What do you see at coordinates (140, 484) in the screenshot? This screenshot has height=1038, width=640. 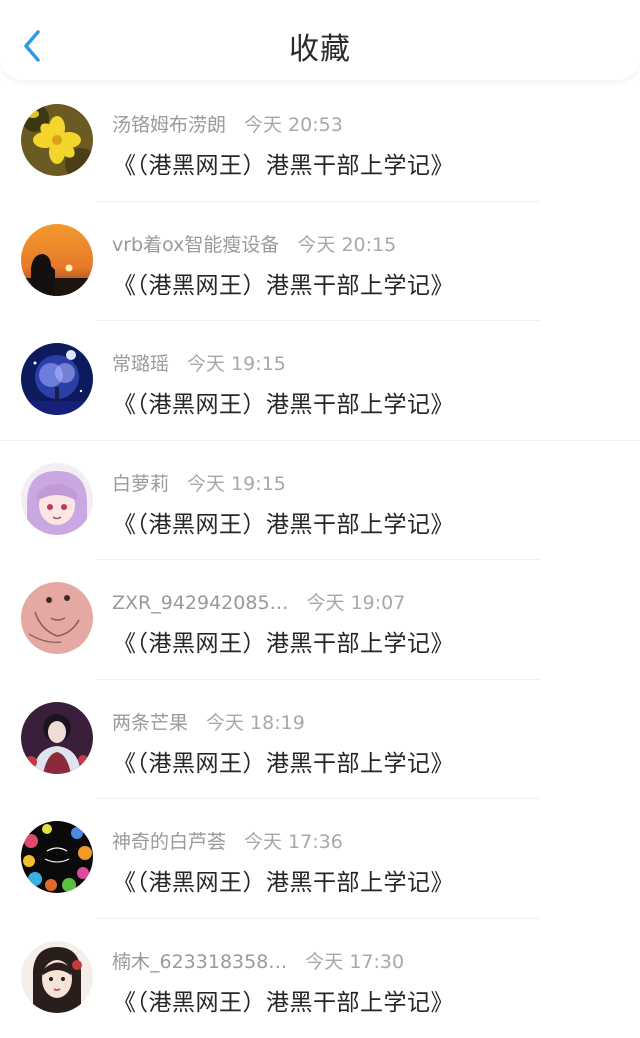 I see `sender-name: 白萝莉` at bounding box center [140, 484].